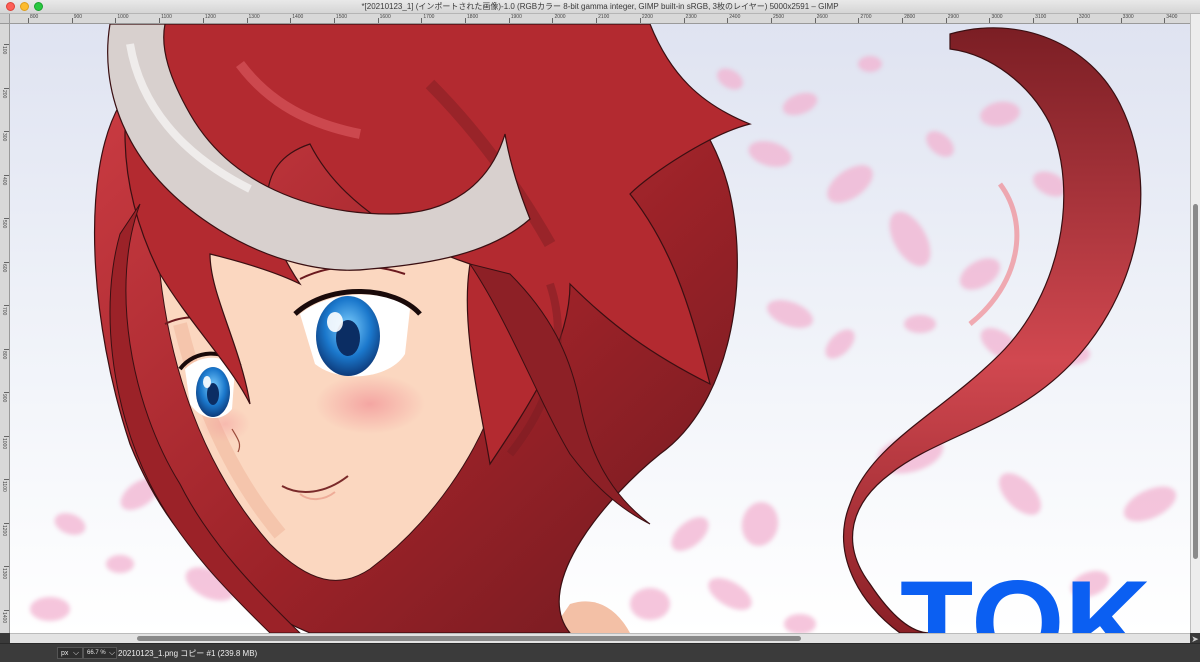 The height and width of the screenshot is (662, 1200). What do you see at coordinates (469, 638) in the screenshot?
I see `horizontal-scroll-thumb` at bounding box center [469, 638].